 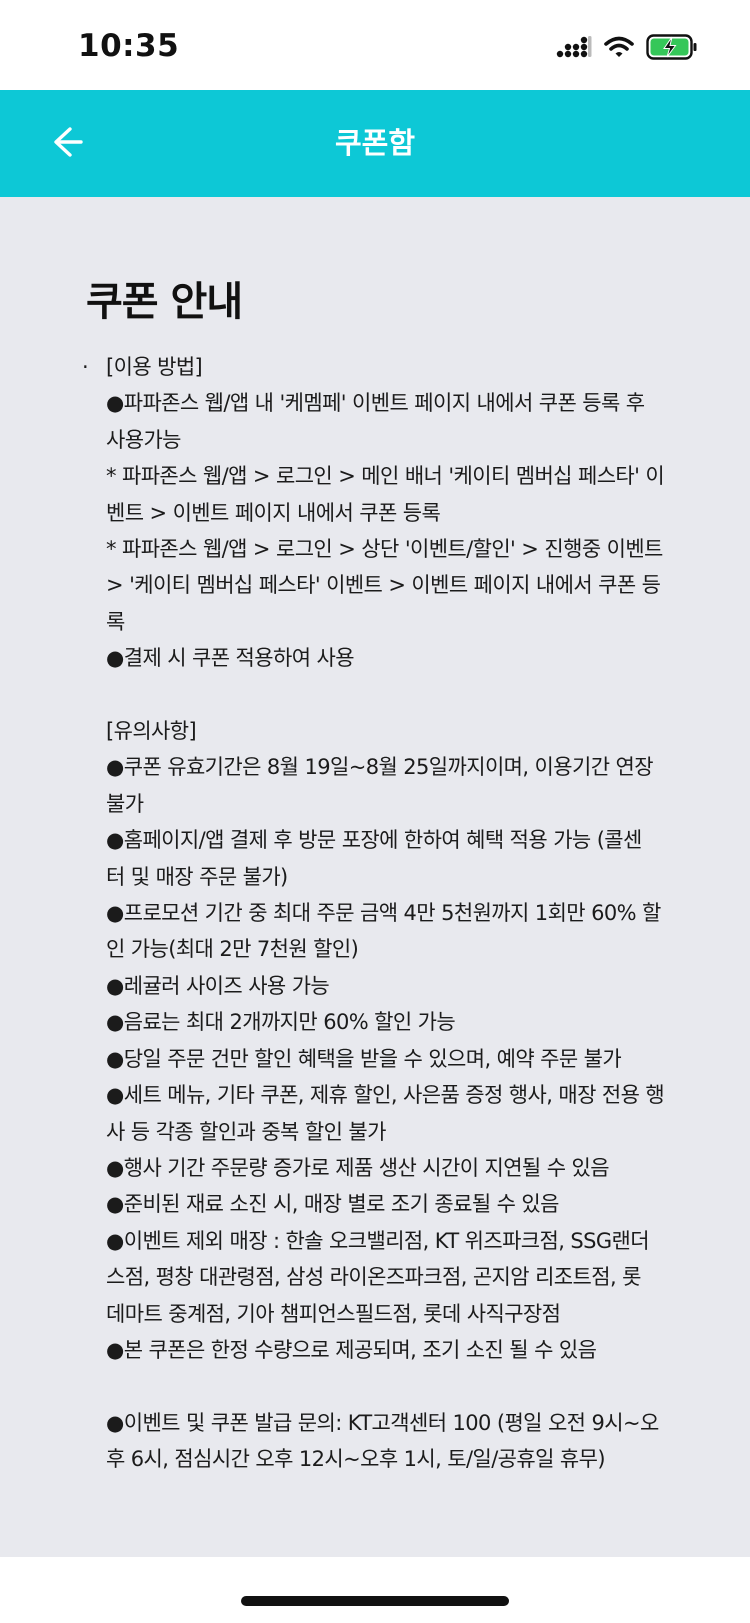 What do you see at coordinates (378, 1240) in the screenshot?
I see `notice-line: ●이벤트 제외 매장 : 한솔 오크밸리점, KT 위즈파크점, SSG랜더` at bounding box center [378, 1240].